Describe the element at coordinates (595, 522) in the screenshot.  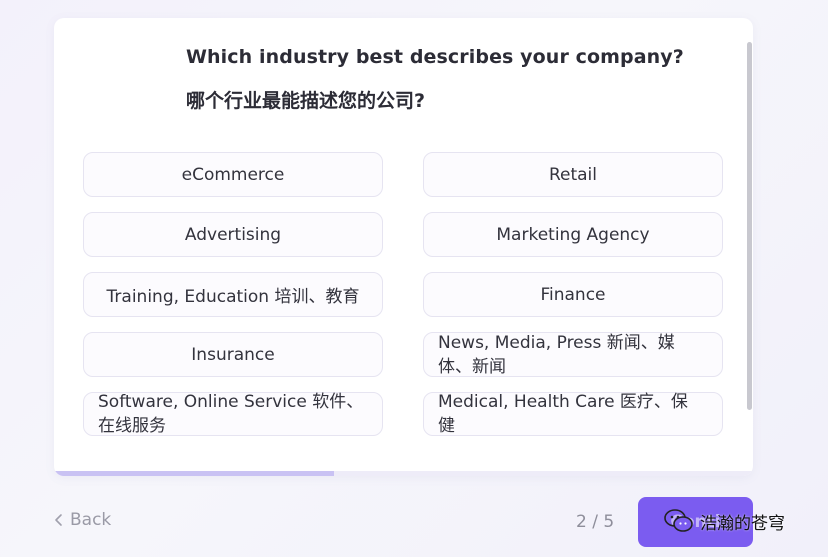
I see `step-indicator: 2 / 5` at that location.